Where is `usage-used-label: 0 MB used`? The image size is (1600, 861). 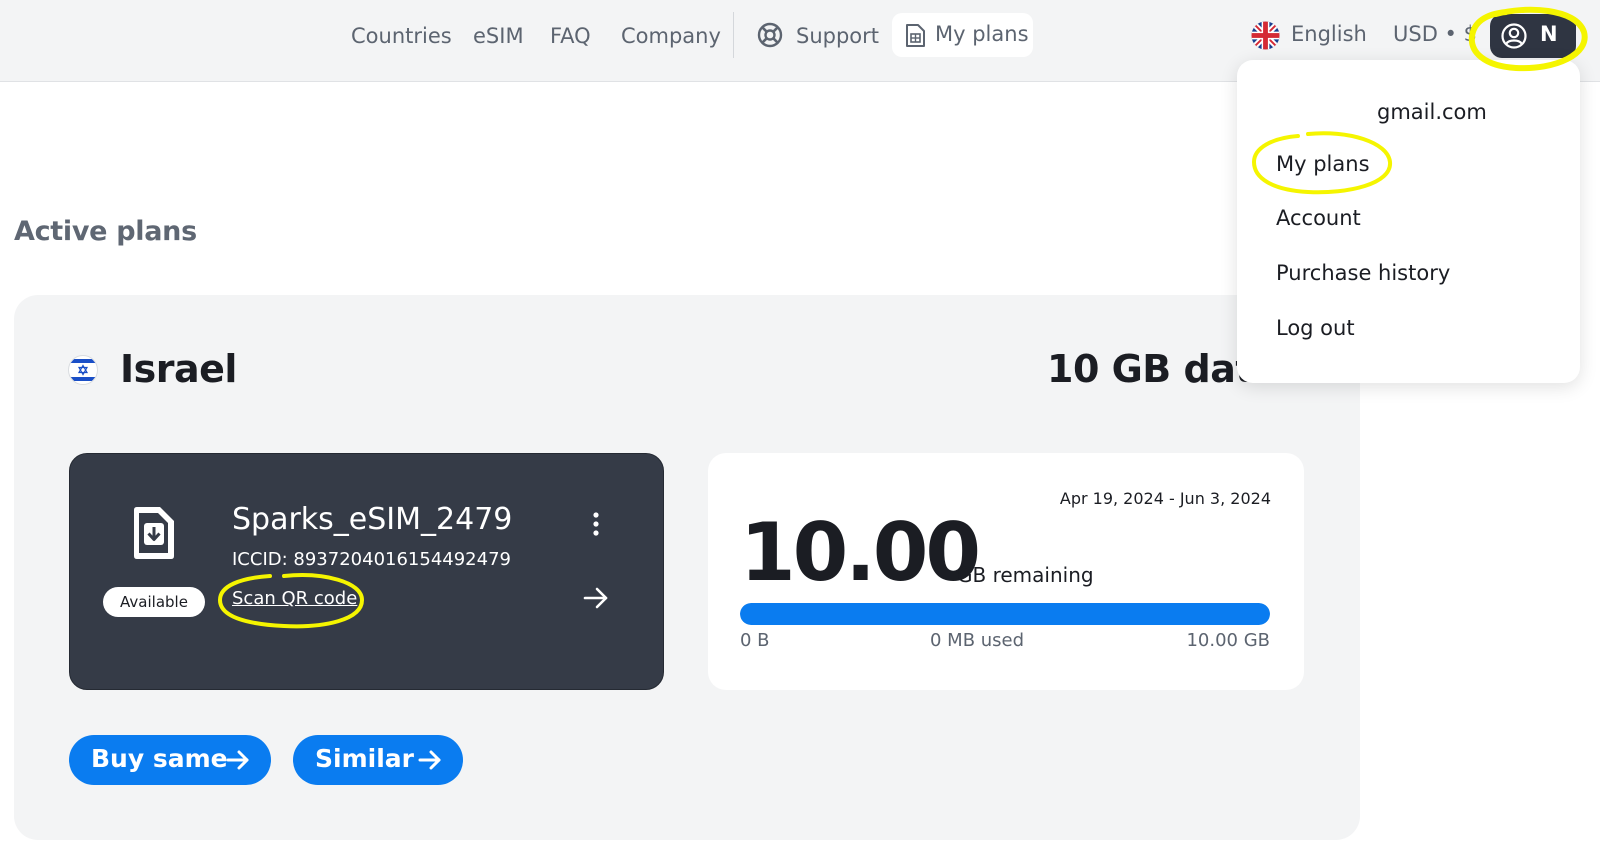
usage-used-label: 0 MB used is located at coordinates (977, 640).